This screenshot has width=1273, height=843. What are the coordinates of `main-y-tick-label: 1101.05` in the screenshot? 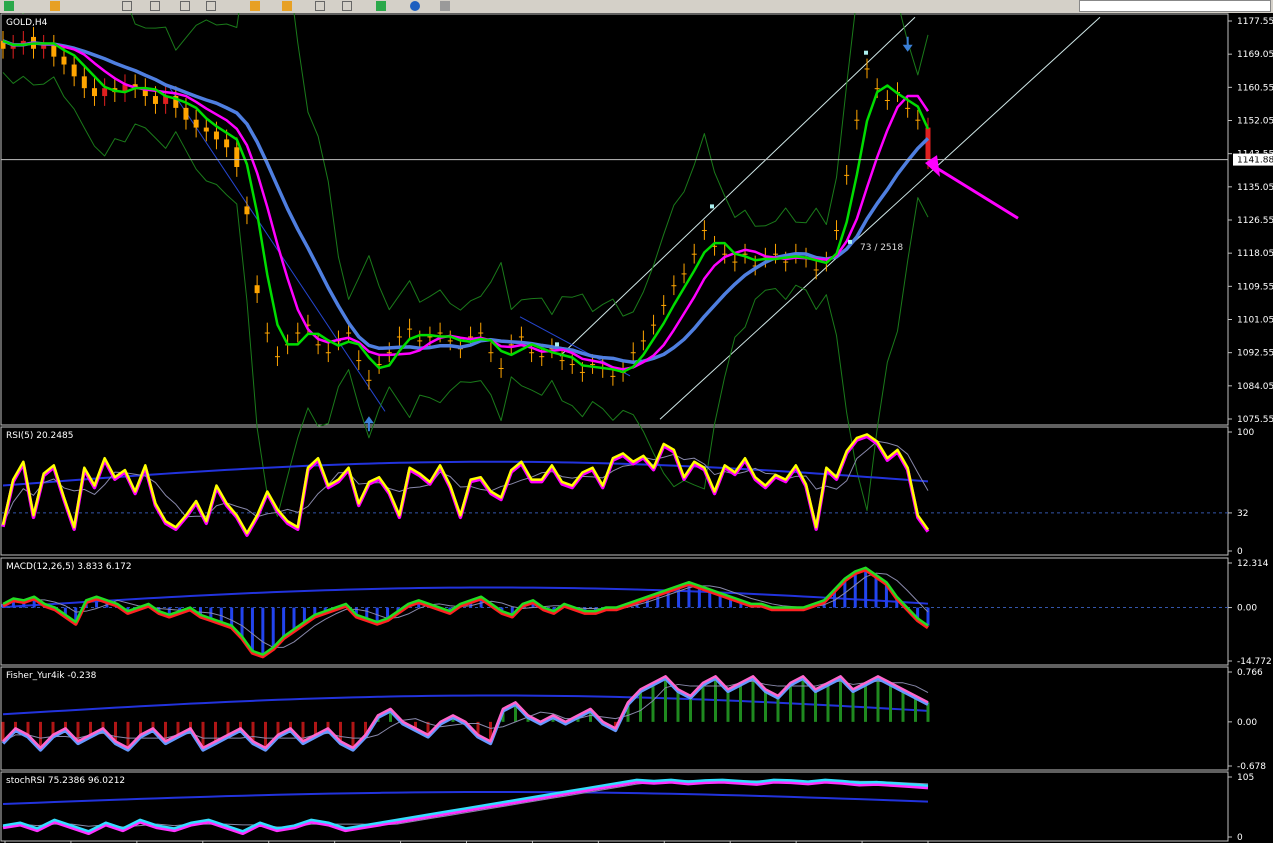 It's located at (1255, 321).